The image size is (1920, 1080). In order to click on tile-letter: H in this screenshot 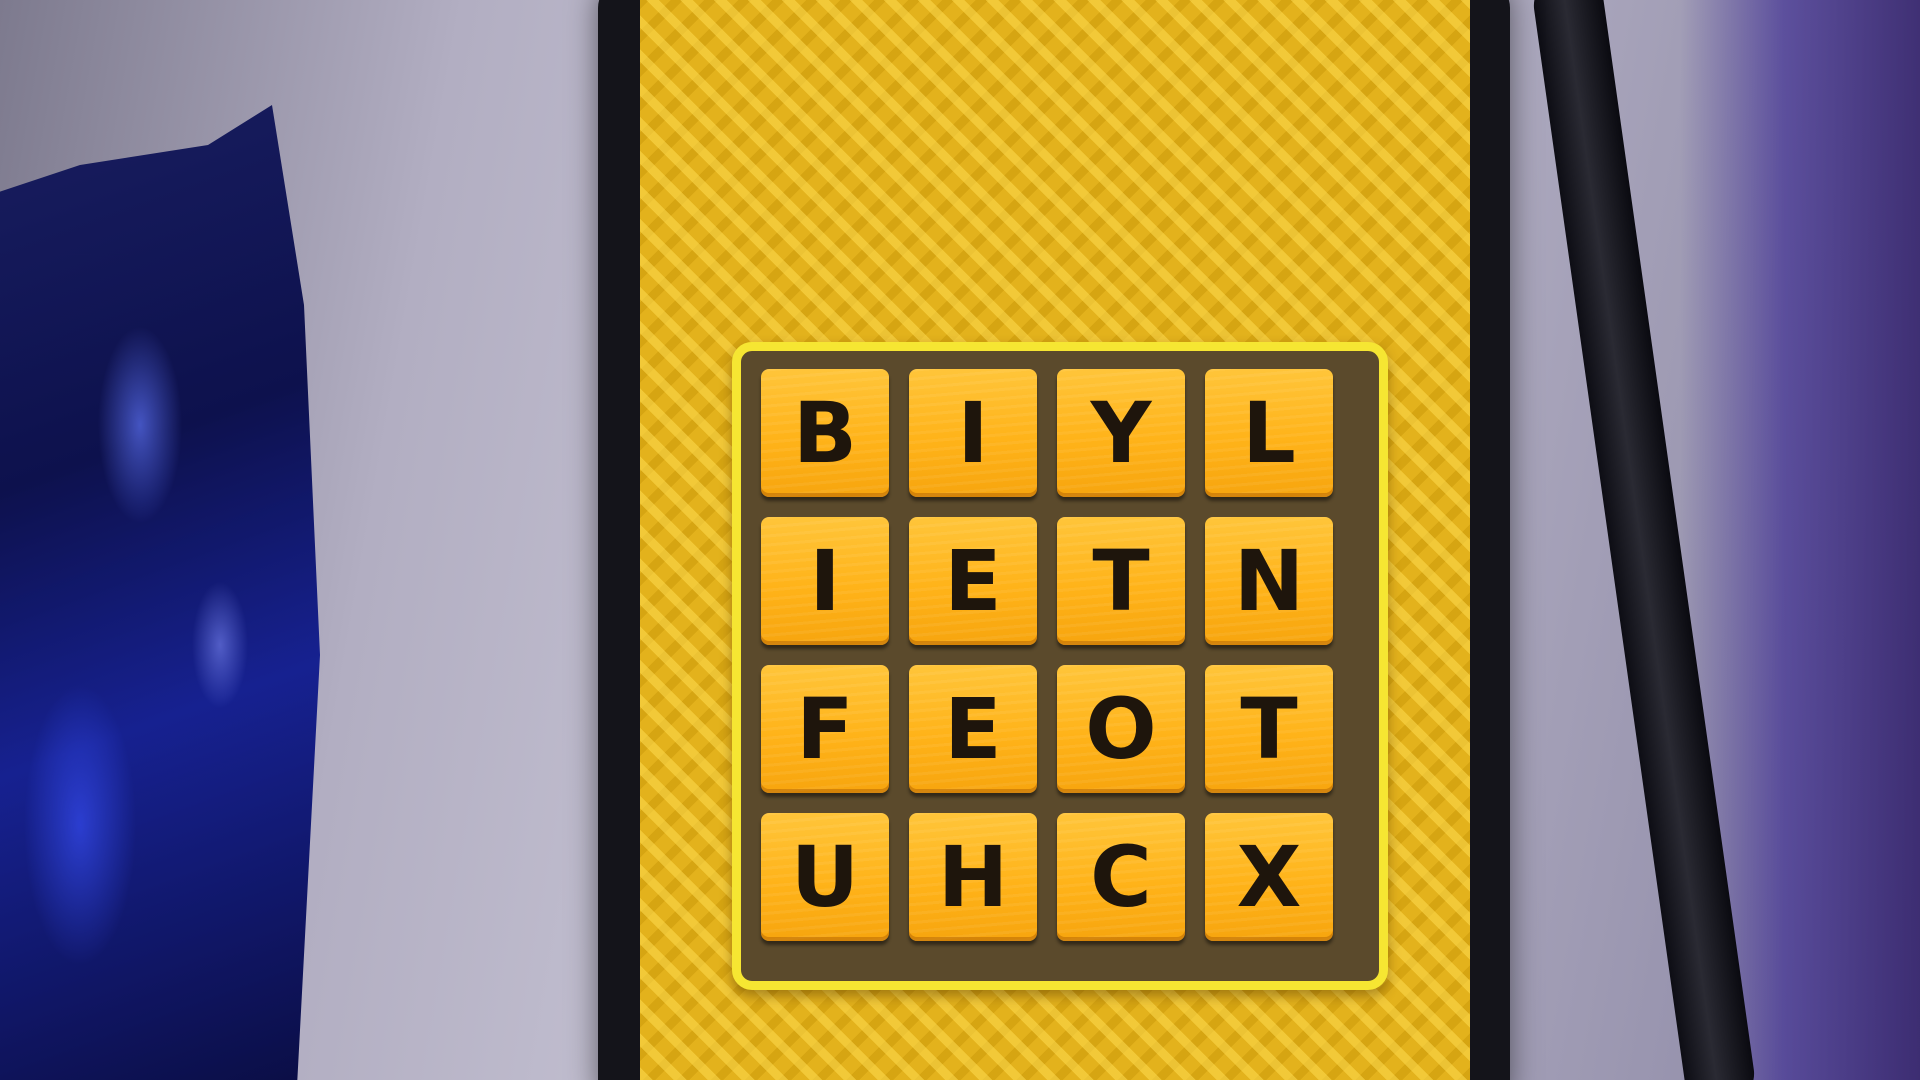, I will do `click(973, 877)`.